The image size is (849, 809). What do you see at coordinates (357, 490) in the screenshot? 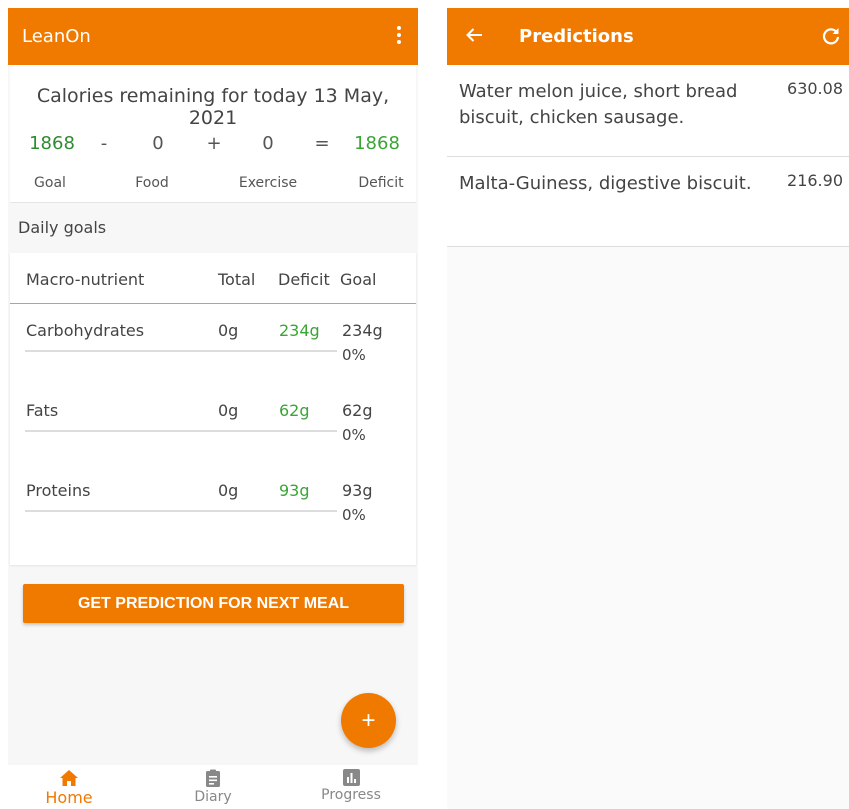
I see `macro-goal: 93g` at bounding box center [357, 490].